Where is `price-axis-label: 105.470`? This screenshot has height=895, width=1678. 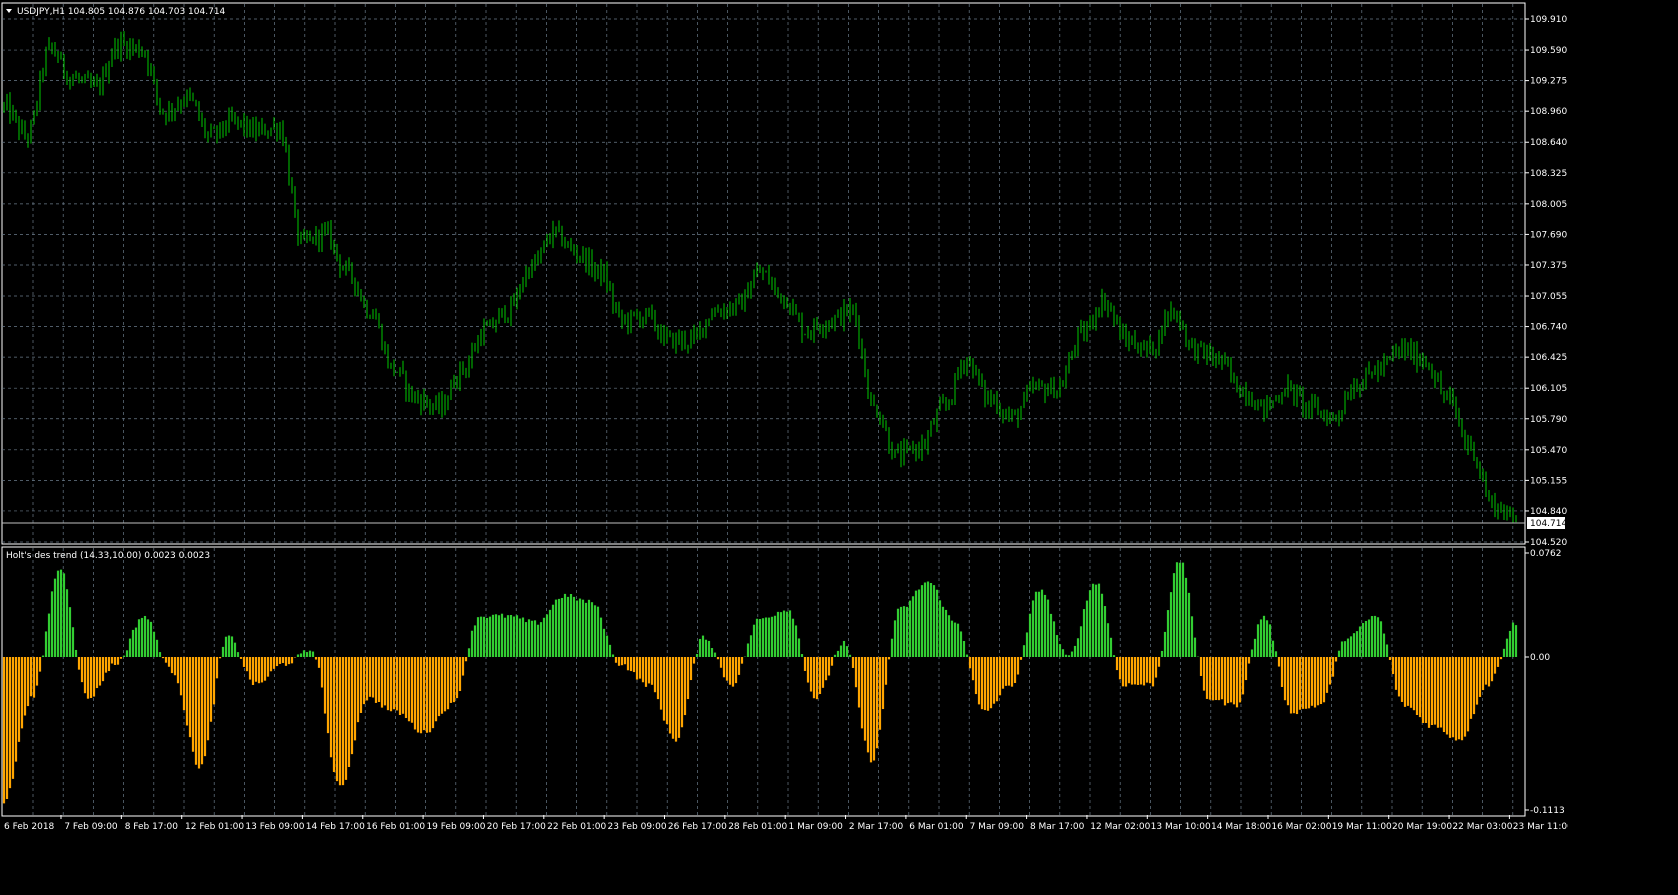
price-axis-label: 105.470 is located at coordinates (1548, 451).